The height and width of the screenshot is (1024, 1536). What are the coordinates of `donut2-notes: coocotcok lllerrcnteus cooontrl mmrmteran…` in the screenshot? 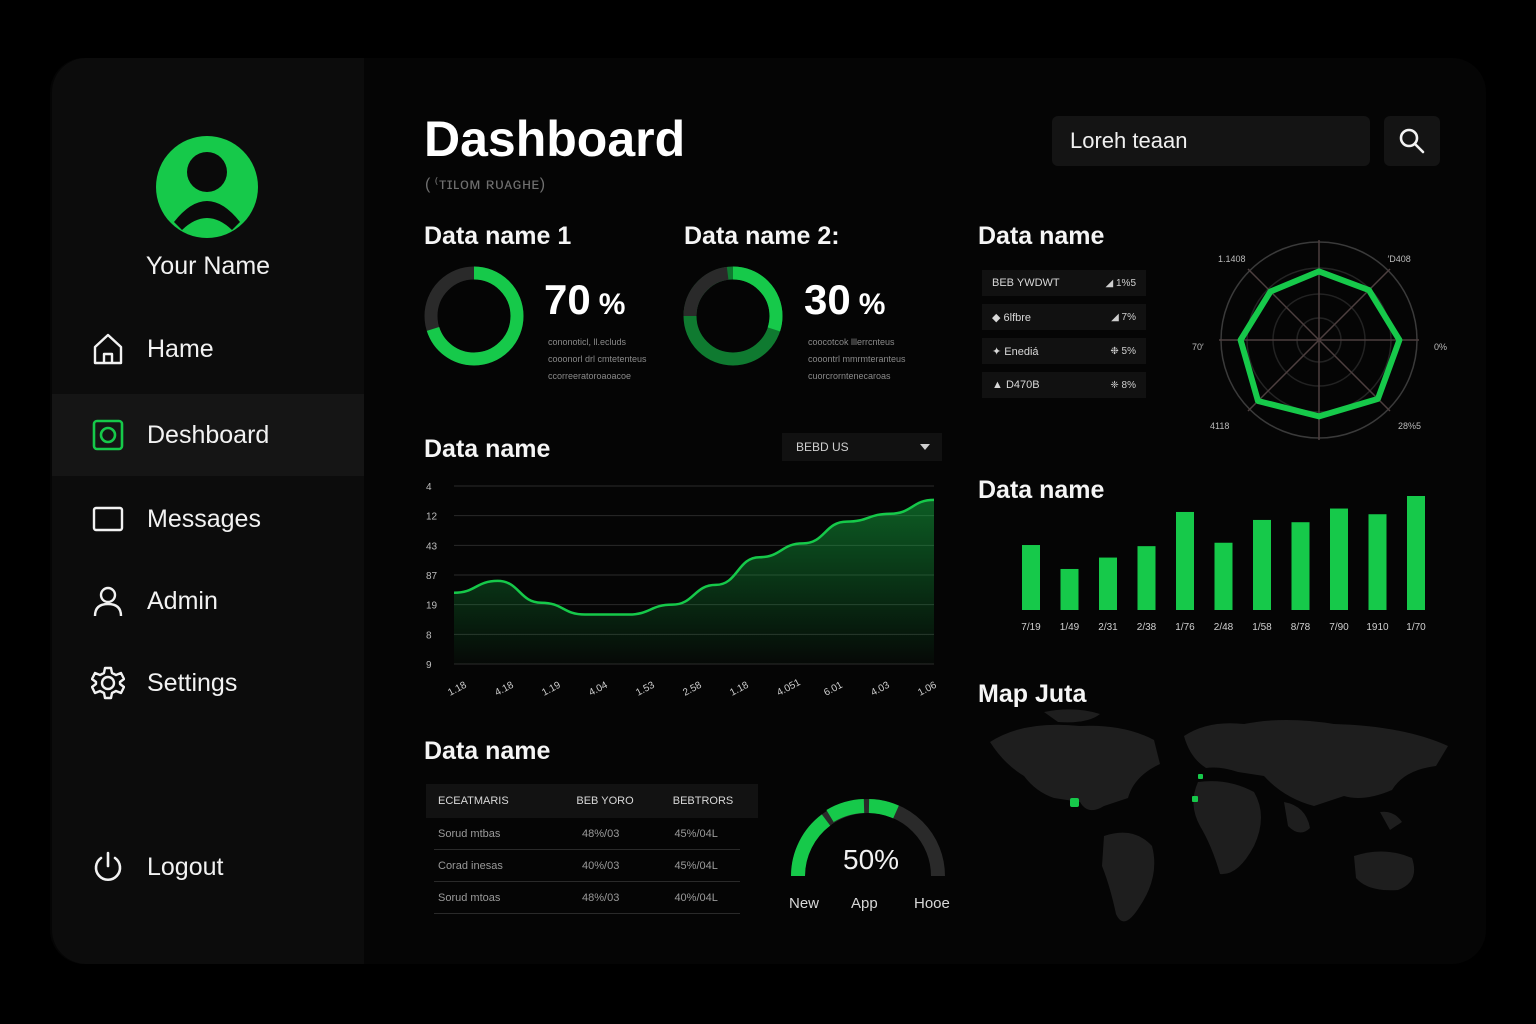 It's located at (857, 359).